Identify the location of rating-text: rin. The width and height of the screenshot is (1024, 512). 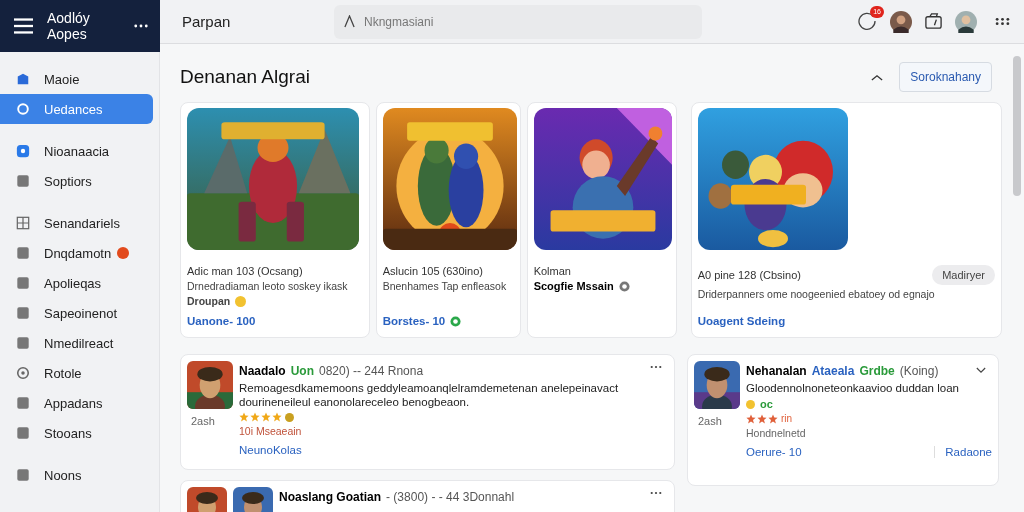
(787, 418).